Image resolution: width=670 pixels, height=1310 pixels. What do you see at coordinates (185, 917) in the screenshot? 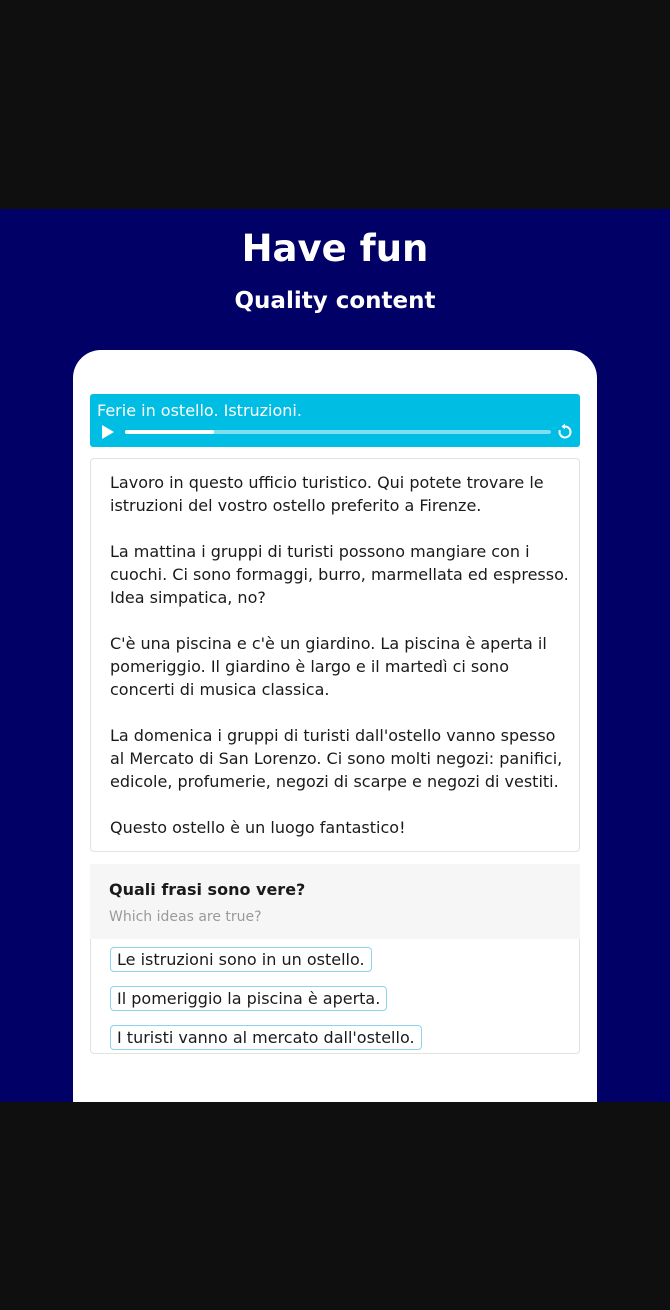
I see `question-translation: Which ideas are true?` at bounding box center [185, 917].